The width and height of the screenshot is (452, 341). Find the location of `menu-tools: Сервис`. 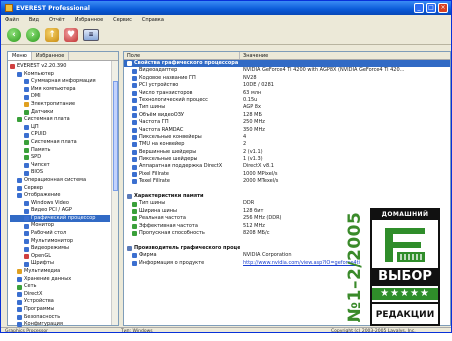

menu-tools: Сервис is located at coordinates (122, 20).